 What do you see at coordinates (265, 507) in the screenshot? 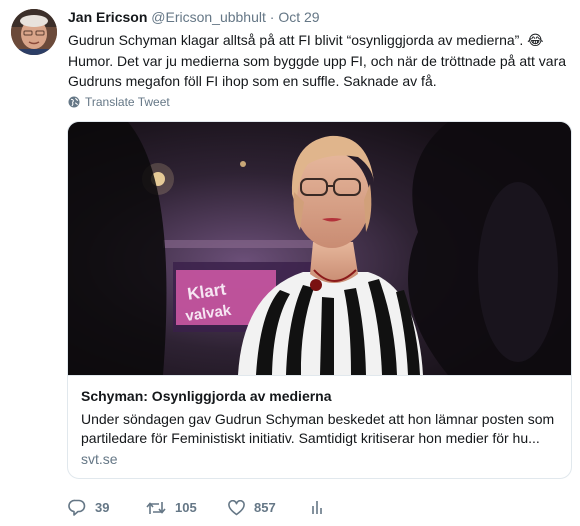
I see `like-count: 857` at bounding box center [265, 507].